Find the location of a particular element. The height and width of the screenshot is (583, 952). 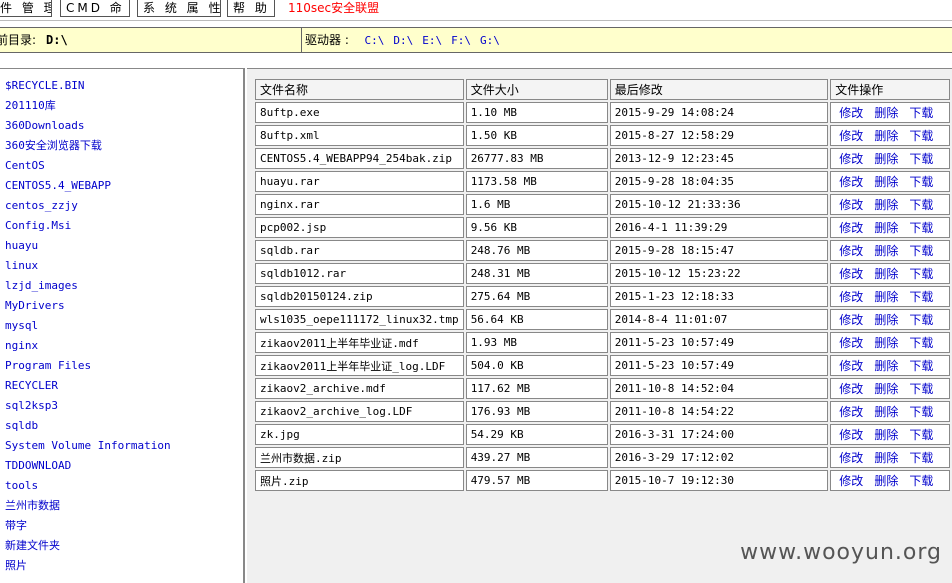

file-name-cell: 照片.zip is located at coordinates (359, 480).